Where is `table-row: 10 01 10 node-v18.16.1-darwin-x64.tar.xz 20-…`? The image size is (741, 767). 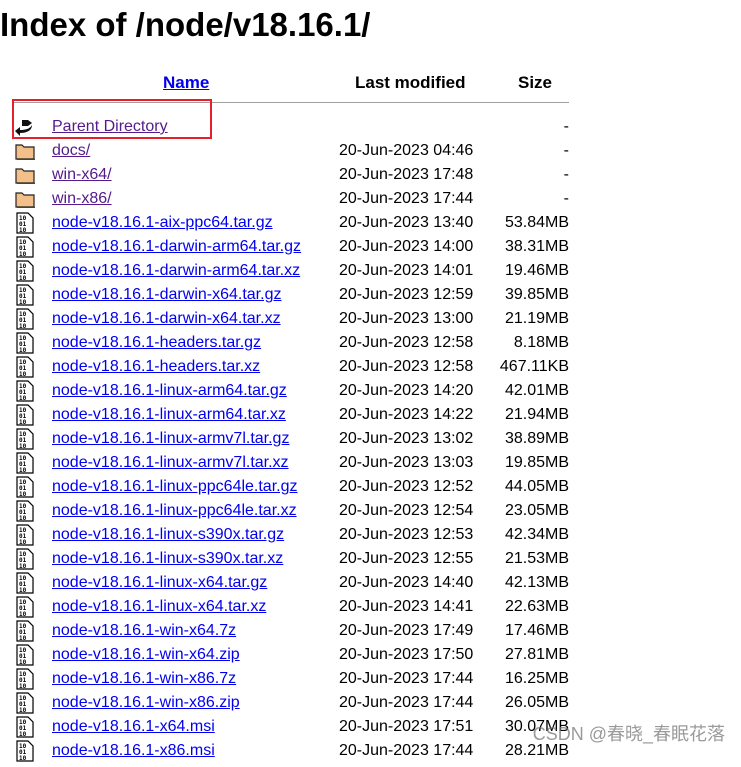
table-row: 10 01 10 node-v18.16.1-darwin-x64.tar.xz 20-… is located at coordinates (370, 320).